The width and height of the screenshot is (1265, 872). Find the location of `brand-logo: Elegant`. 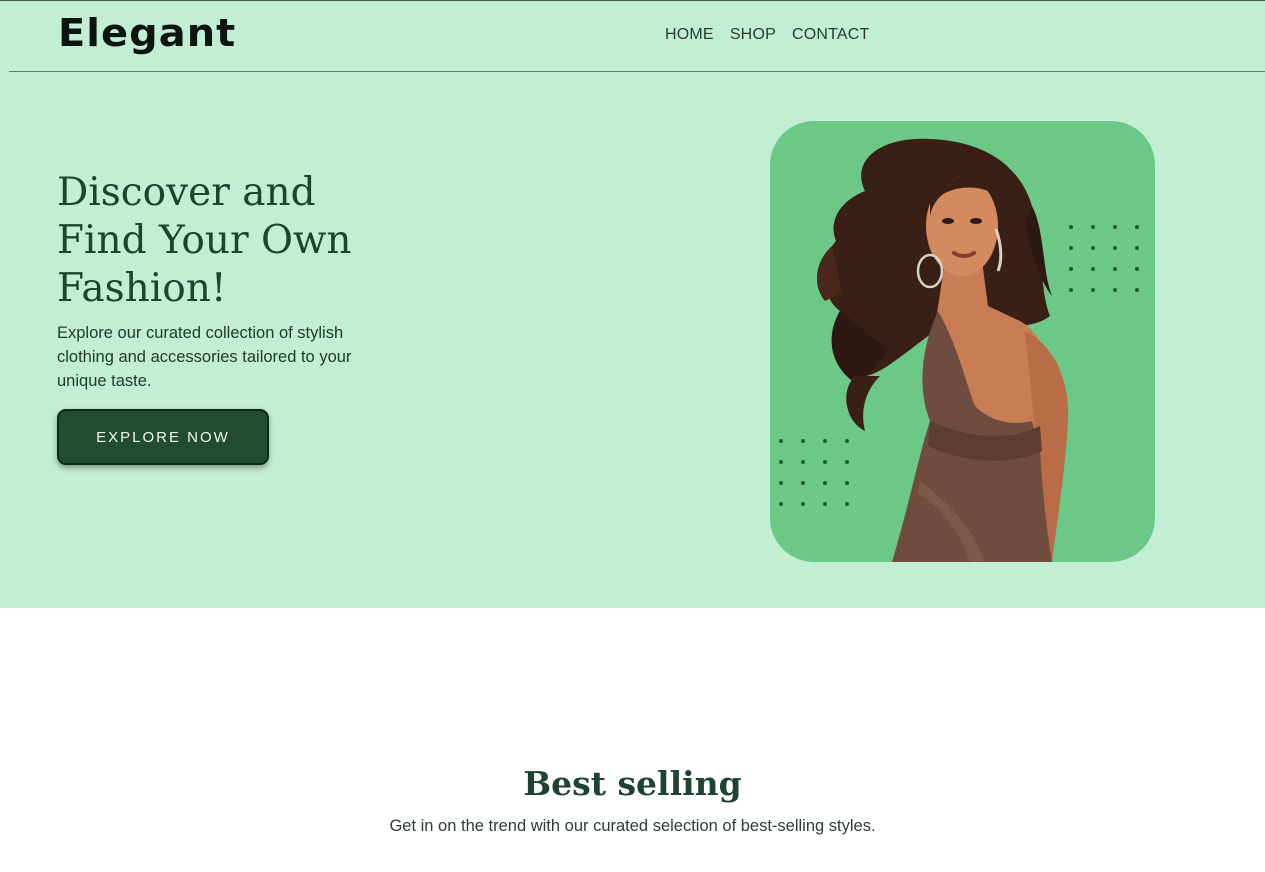

brand-logo: Elegant is located at coordinates (147, 33).